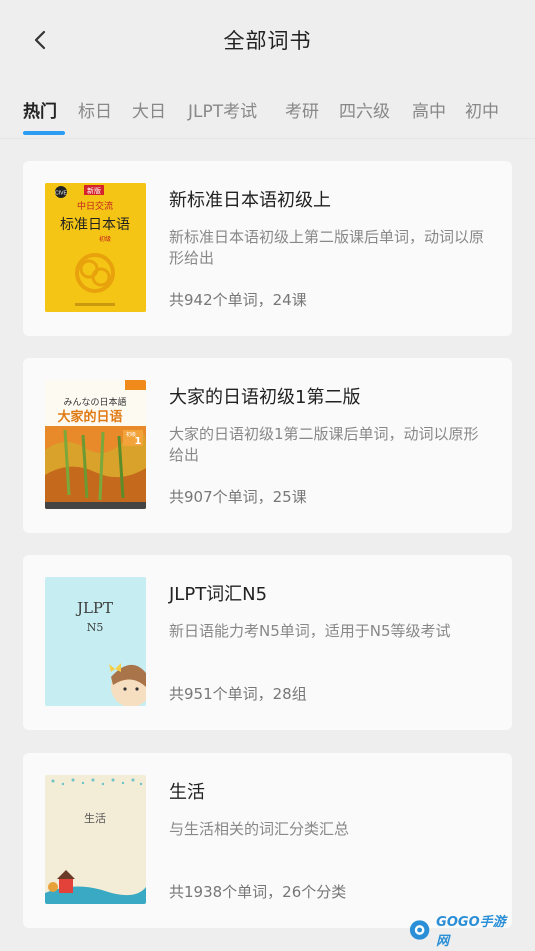 The width and height of the screenshot is (535, 951). Describe the element at coordinates (265, 397) in the screenshot. I see `book-title: 大家的日语初级1第二版` at that location.